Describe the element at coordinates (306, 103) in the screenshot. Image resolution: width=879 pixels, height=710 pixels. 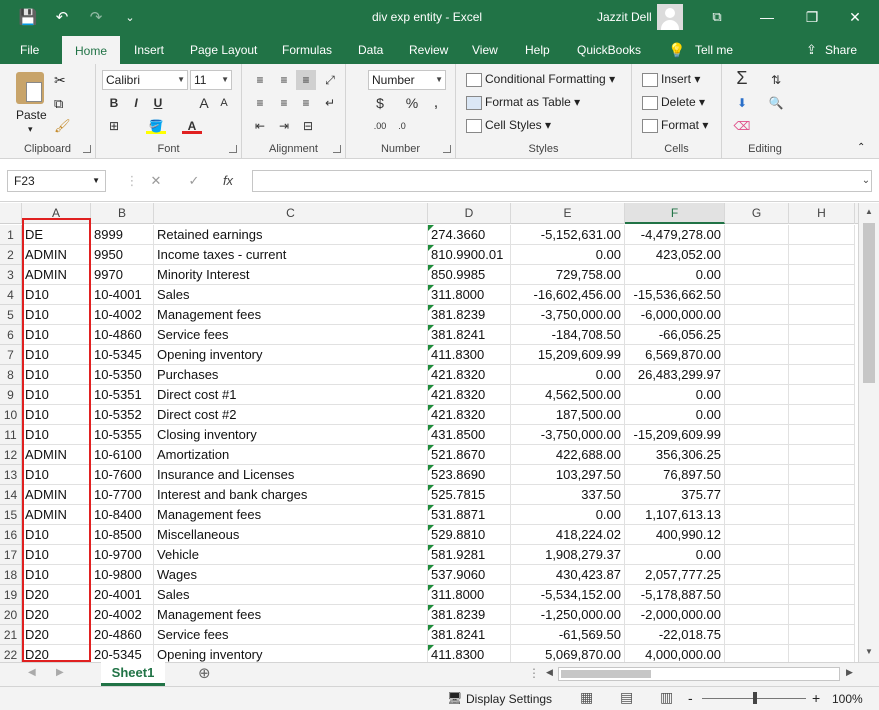
I see `align-right-icon: ≡` at that location.